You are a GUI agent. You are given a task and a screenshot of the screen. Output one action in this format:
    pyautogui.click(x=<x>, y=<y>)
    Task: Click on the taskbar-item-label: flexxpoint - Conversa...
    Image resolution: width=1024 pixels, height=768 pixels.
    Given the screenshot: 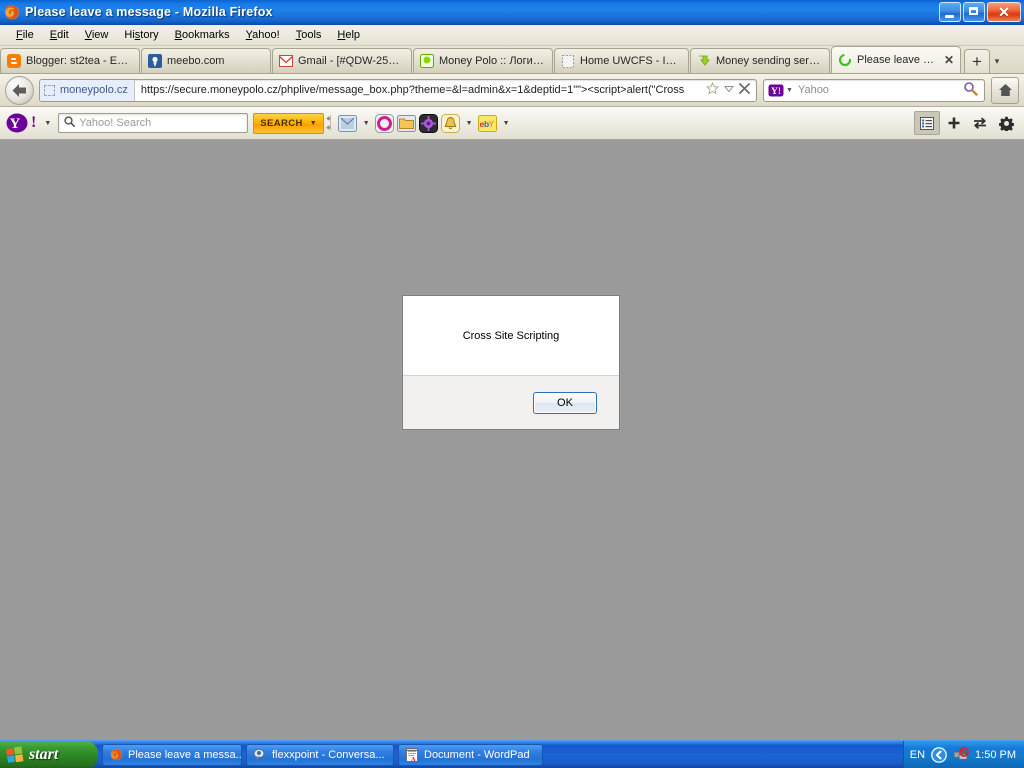 What is the action you would take?
    pyautogui.click(x=328, y=754)
    